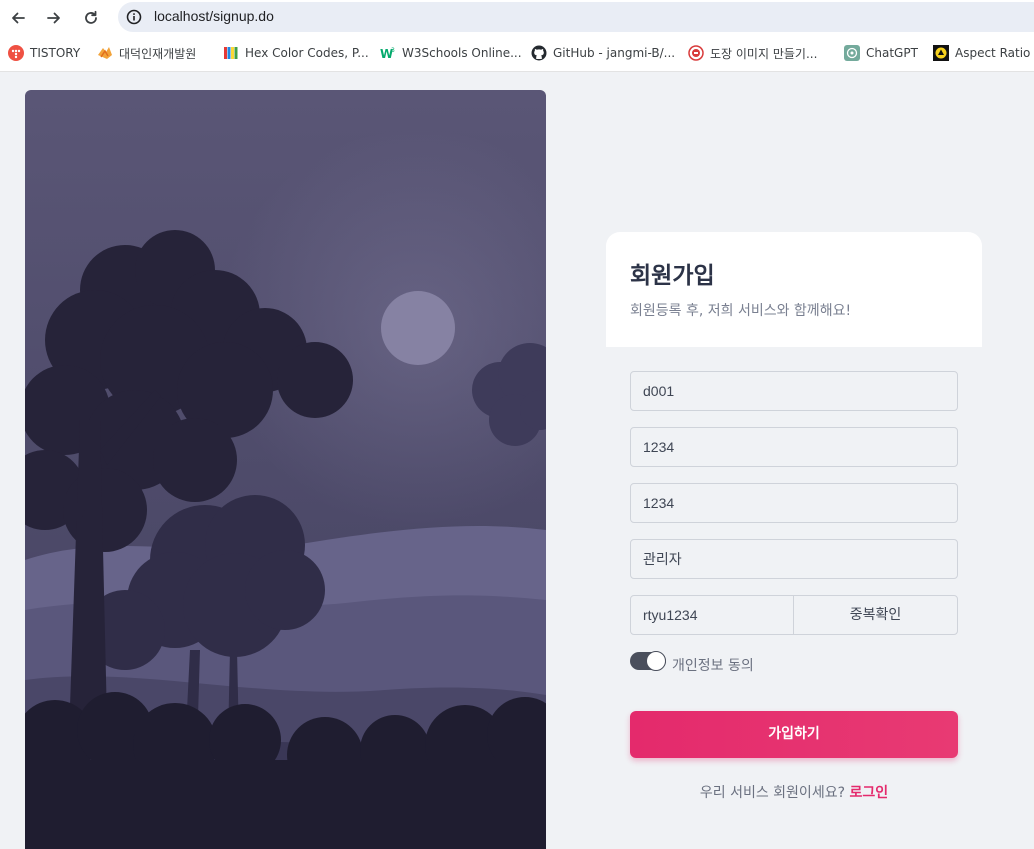  Describe the element at coordinates (794, 559) in the screenshot. I see `name-input` at that location.